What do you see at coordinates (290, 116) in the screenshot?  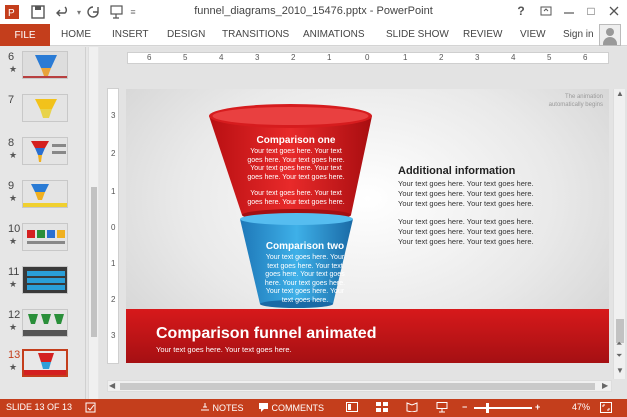 I see `funnel-top-rim-inner` at bounding box center [290, 116].